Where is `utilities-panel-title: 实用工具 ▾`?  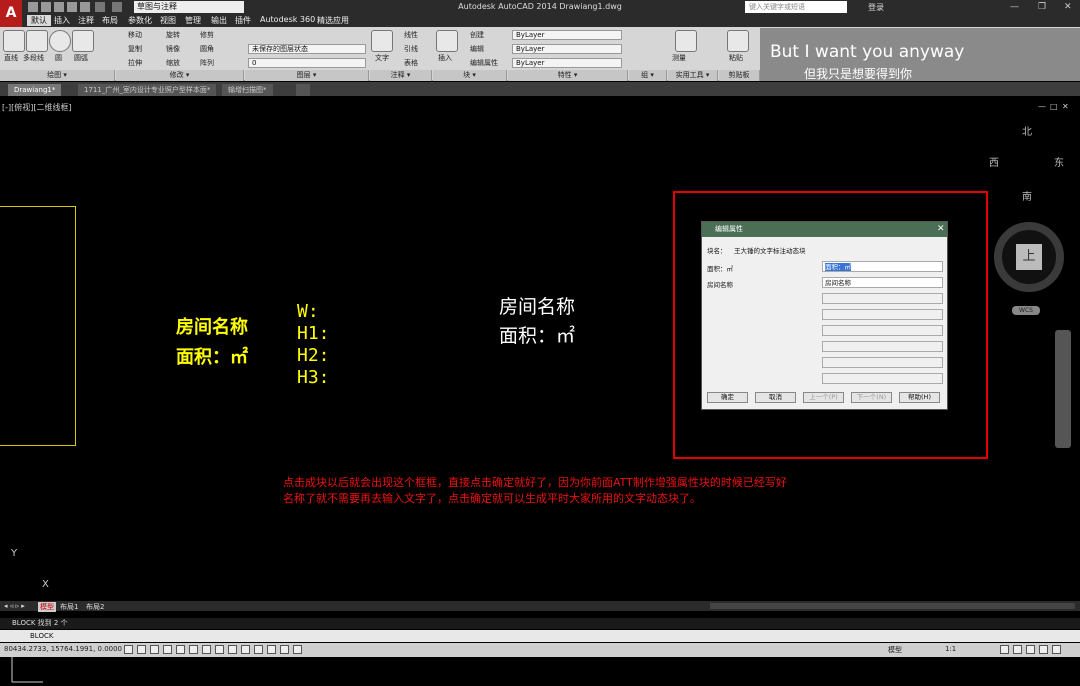 utilities-panel-title: 实用工具 ▾ is located at coordinates (693, 75).